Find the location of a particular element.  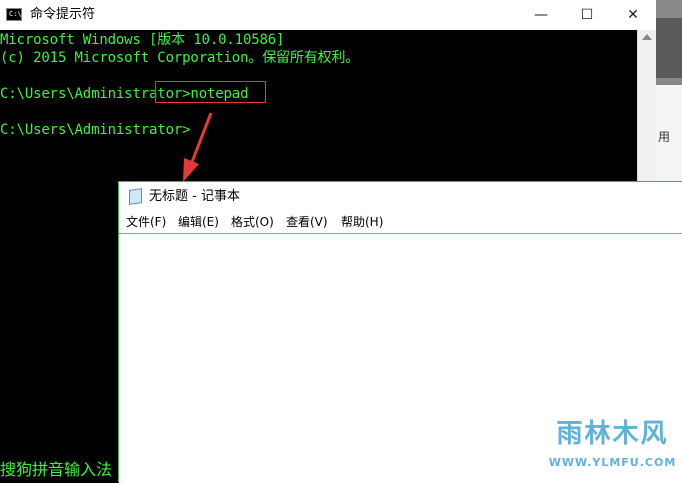

menu-help: 帮助(H) is located at coordinates (362, 222).